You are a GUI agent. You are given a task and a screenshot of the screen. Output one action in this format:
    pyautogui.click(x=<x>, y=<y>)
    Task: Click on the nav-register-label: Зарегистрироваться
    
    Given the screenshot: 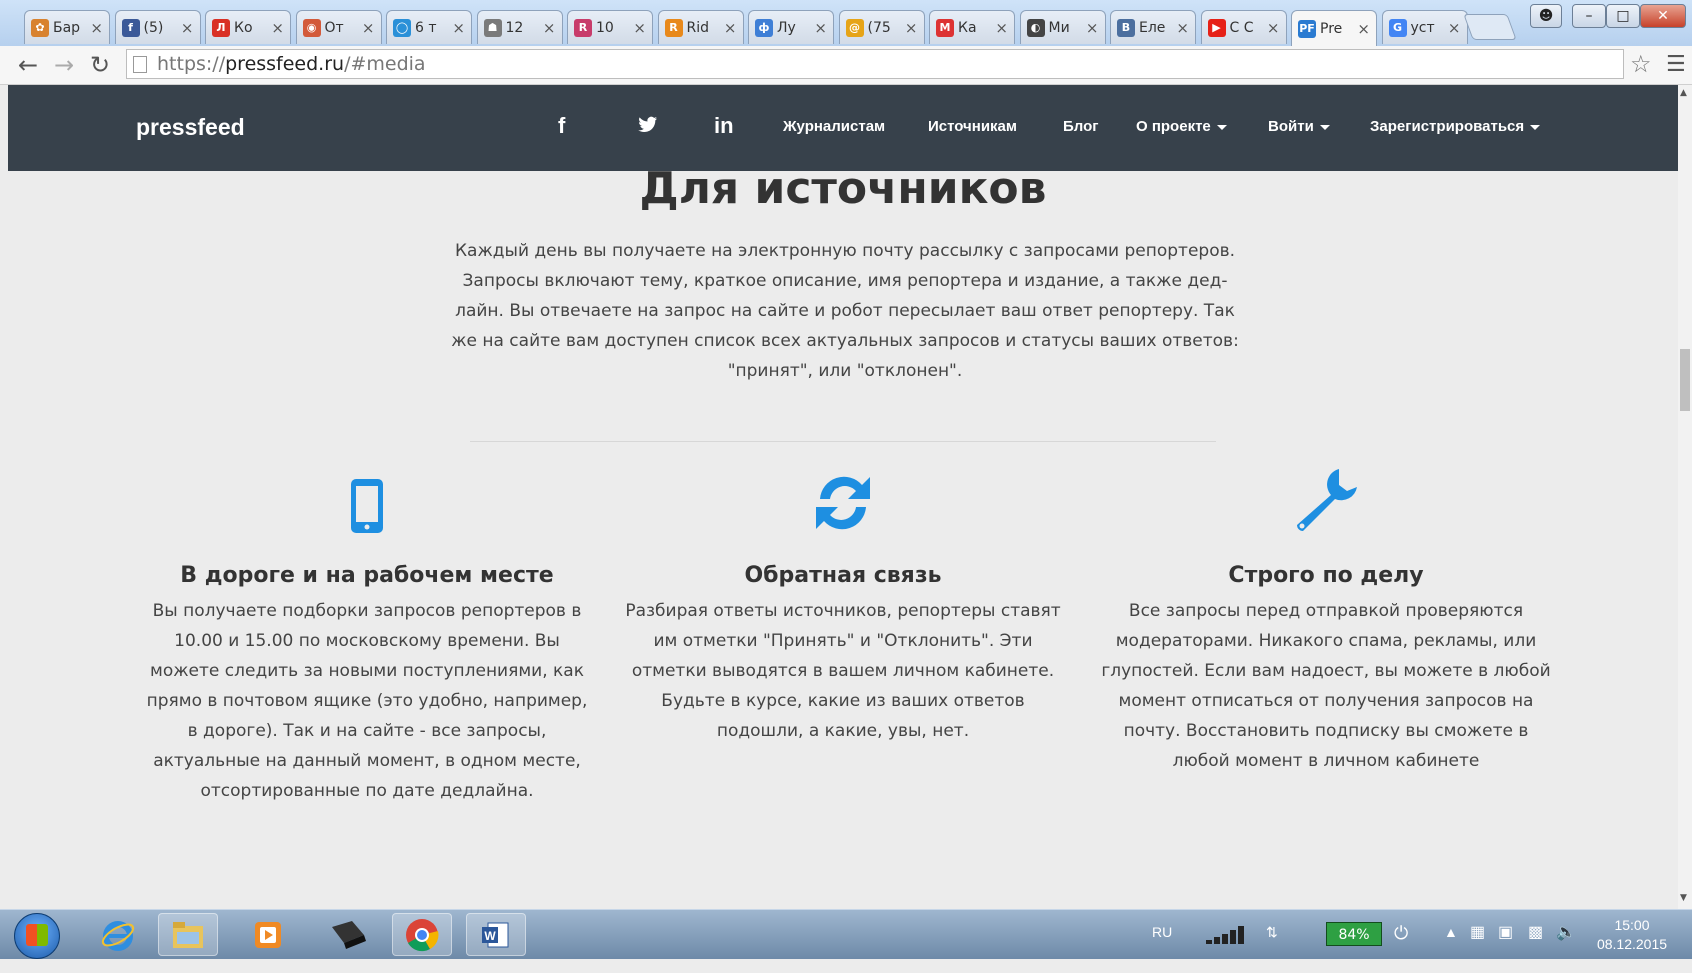 What is the action you would take?
    pyautogui.click(x=1447, y=126)
    